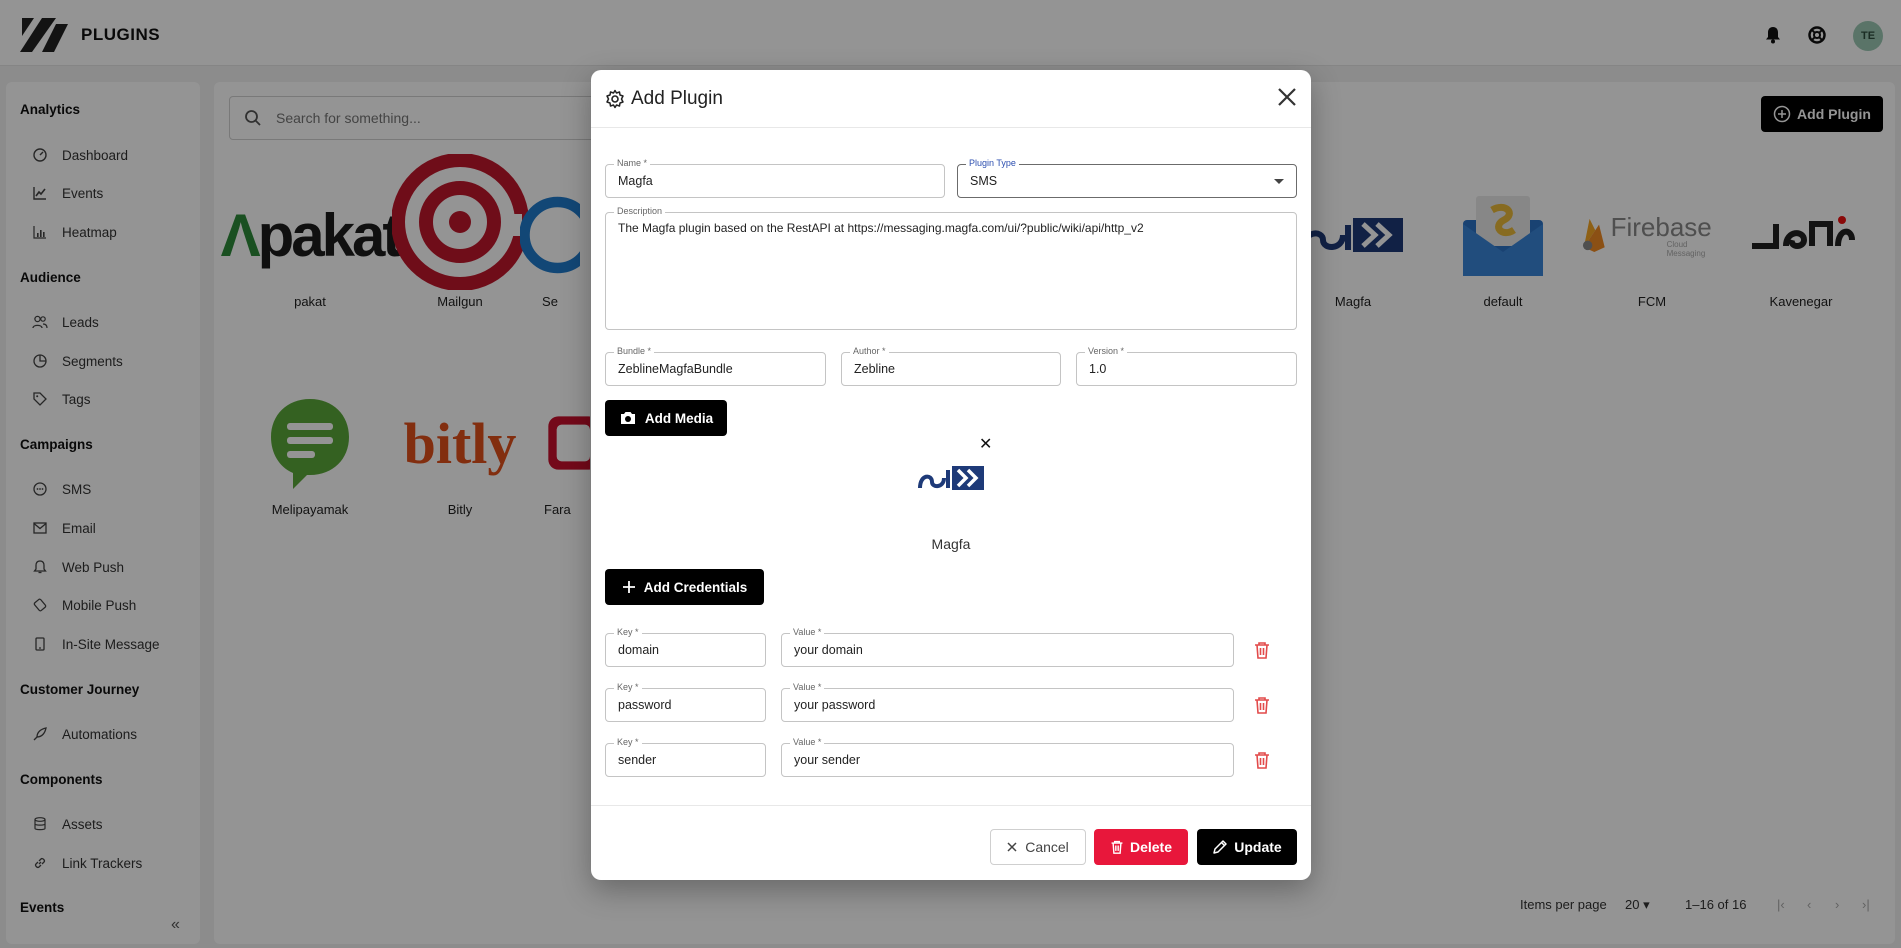 The height and width of the screenshot is (948, 1901). Describe the element at coordinates (679, 418) in the screenshot. I see `add-media-label: Add Media` at that location.